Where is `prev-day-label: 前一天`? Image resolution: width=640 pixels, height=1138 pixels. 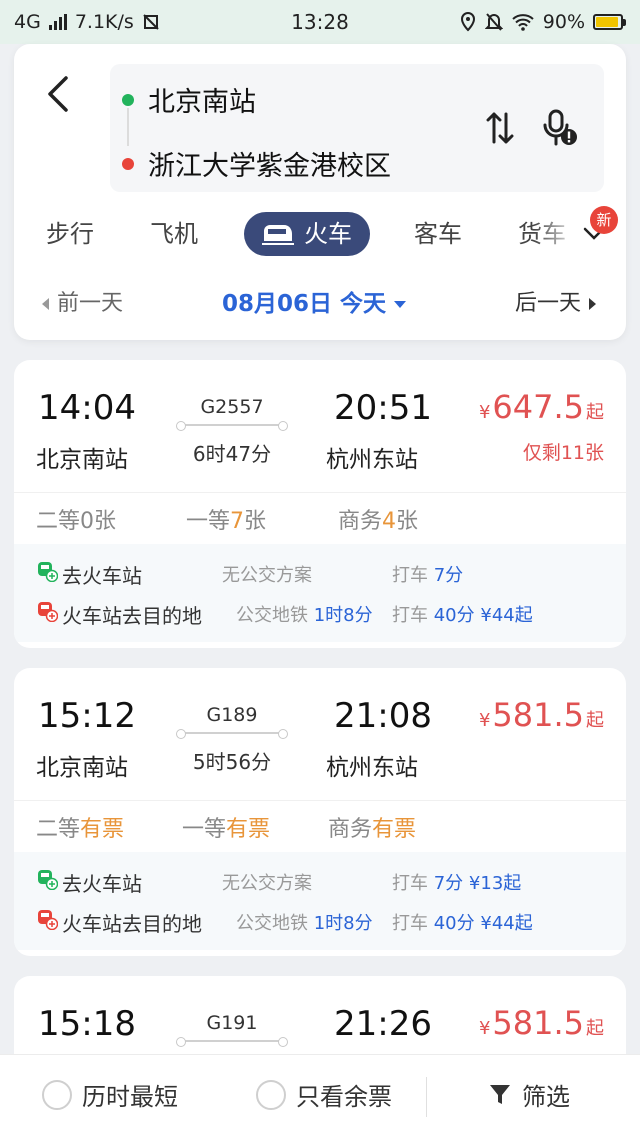
prev-day-label: 前一天 is located at coordinates (90, 303).